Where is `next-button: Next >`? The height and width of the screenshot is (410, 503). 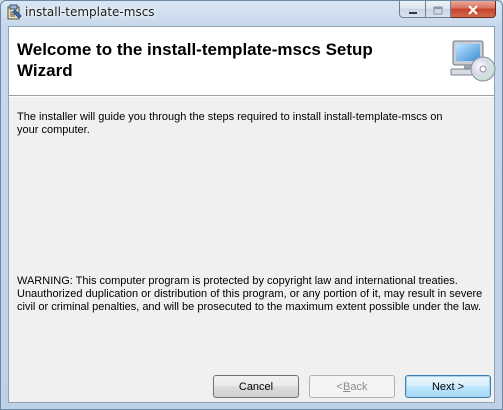 next-button: Next > is located at coordinates (448, 386).